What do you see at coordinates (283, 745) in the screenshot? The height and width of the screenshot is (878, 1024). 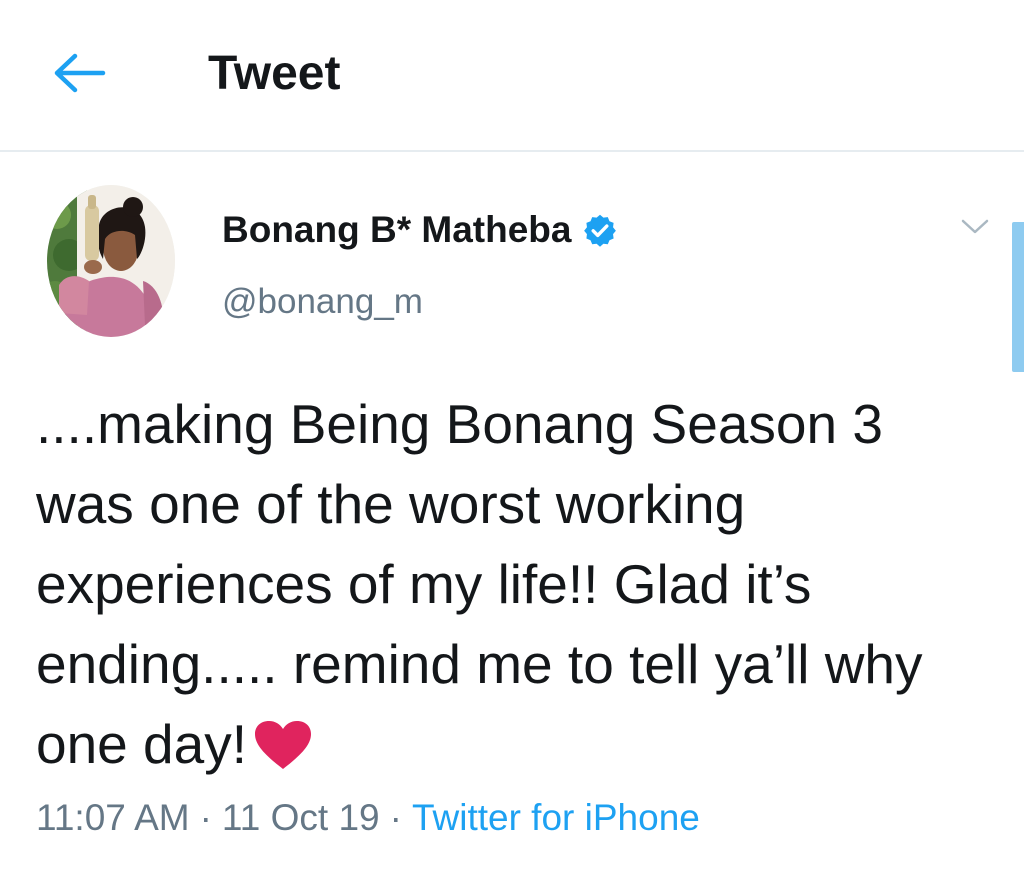 I see `heart-icon` at bounding box center [283, 745].